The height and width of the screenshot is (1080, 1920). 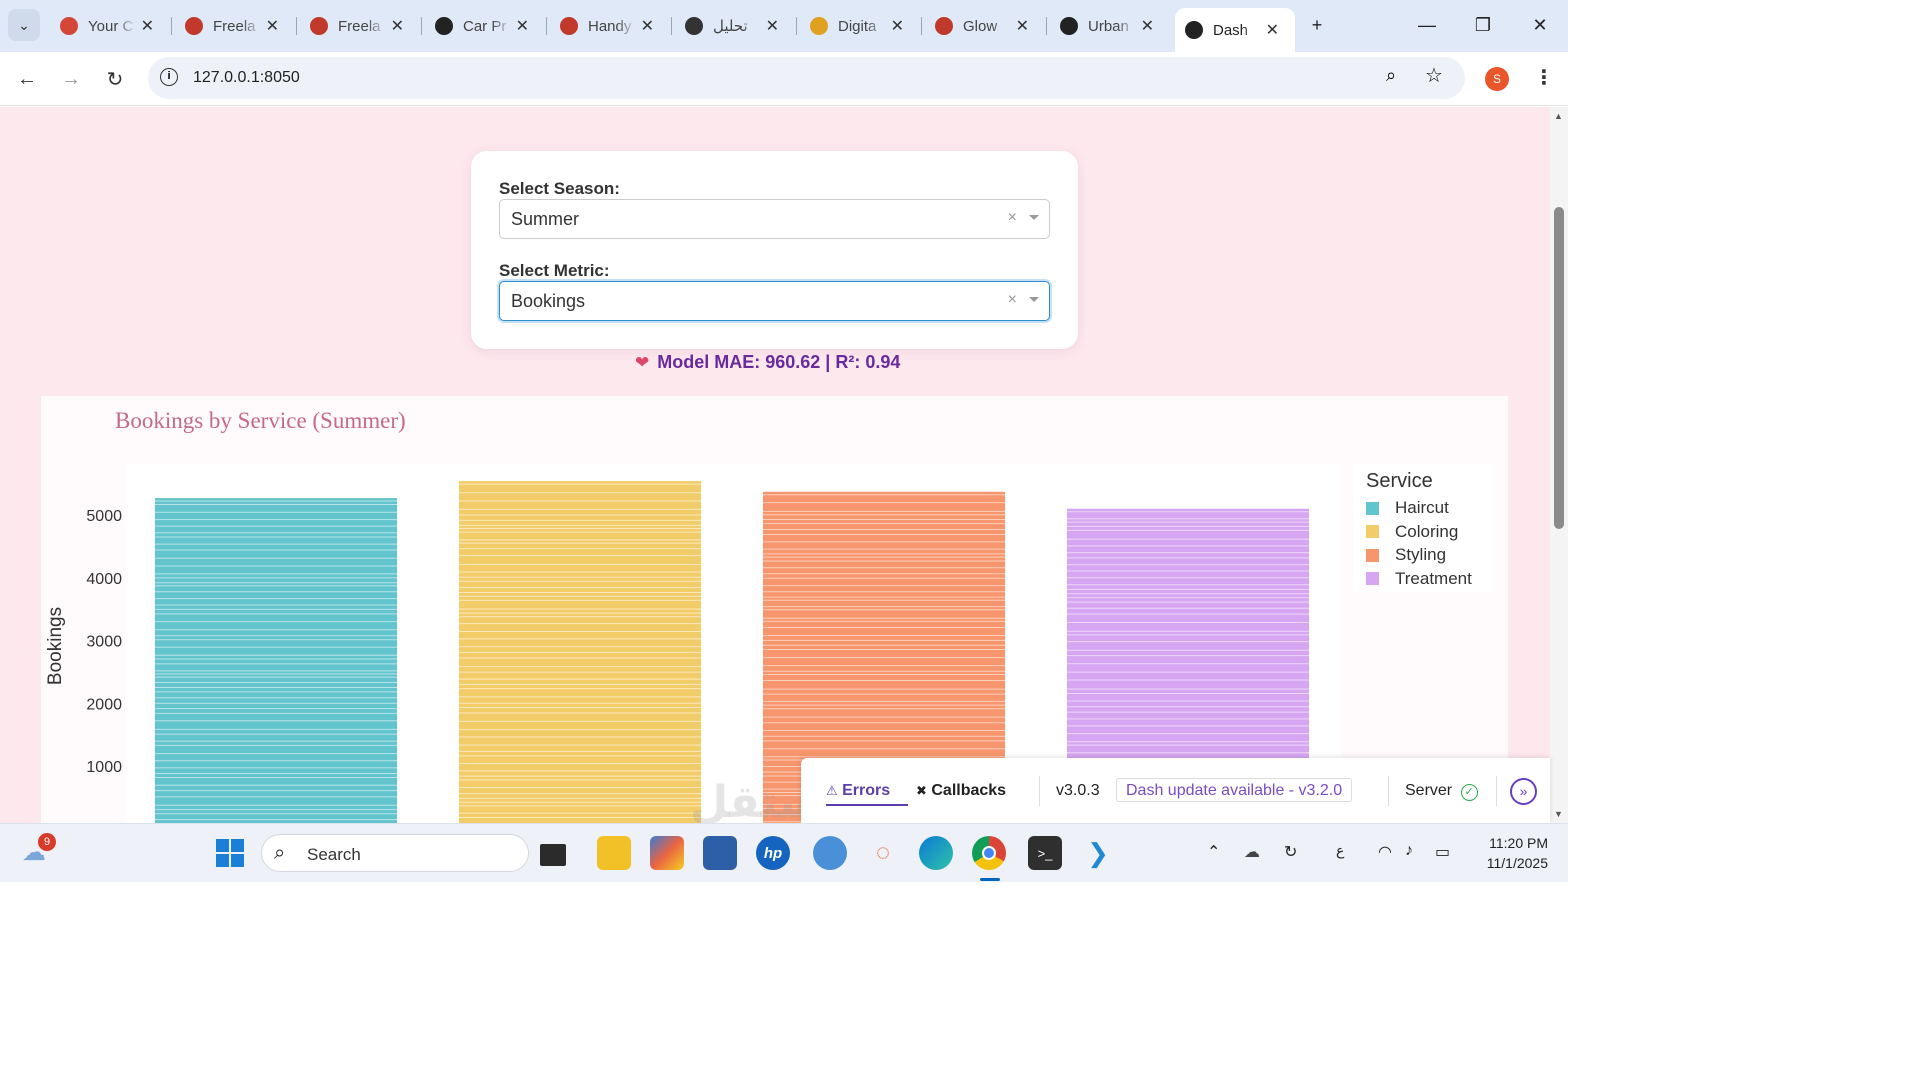 What do you see at coordinates (857, 26) in the screenshot?
I see `tab-title: Digita` at bounding box center [857, 26].